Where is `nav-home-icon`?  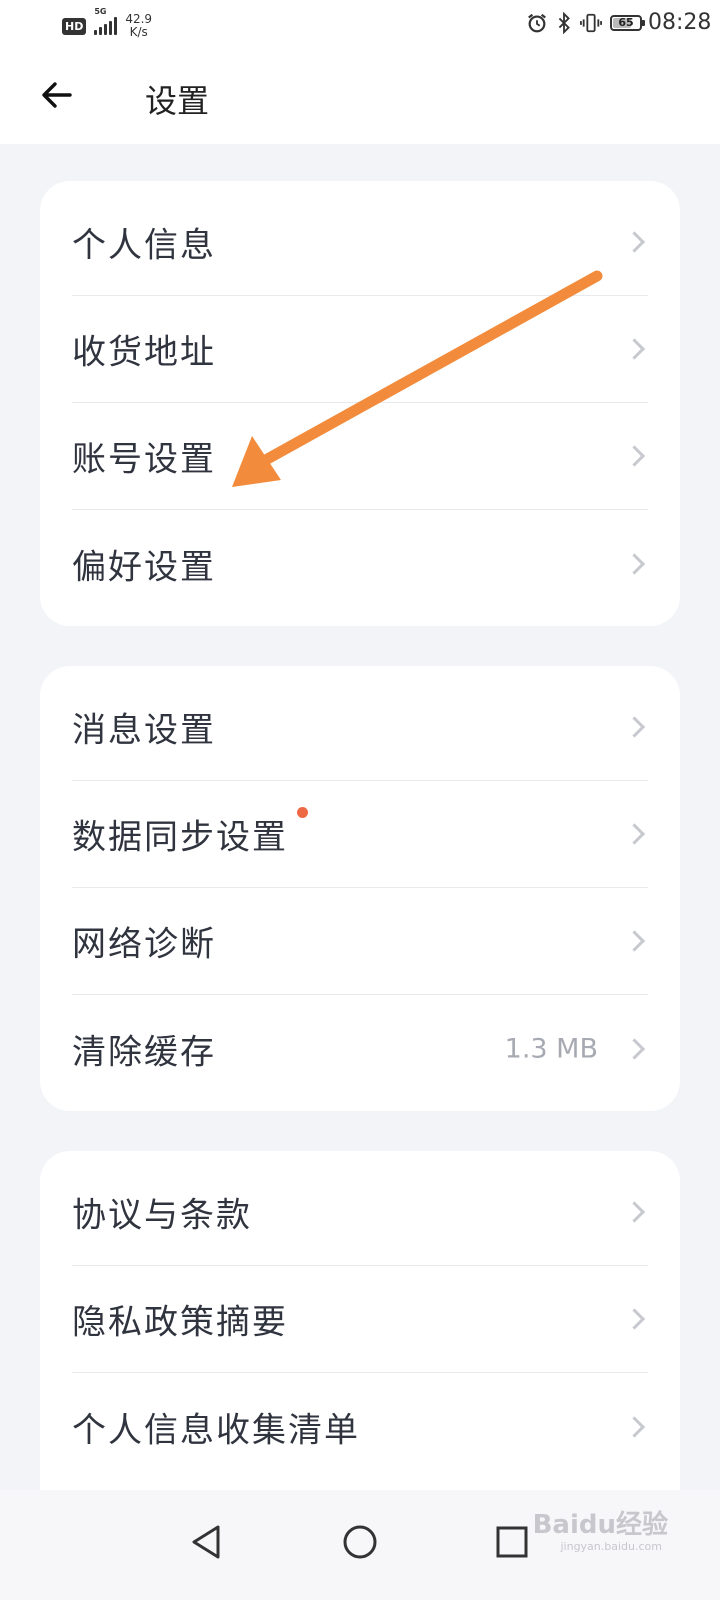 nav-home-icon is located at coordinates (360, 1542).